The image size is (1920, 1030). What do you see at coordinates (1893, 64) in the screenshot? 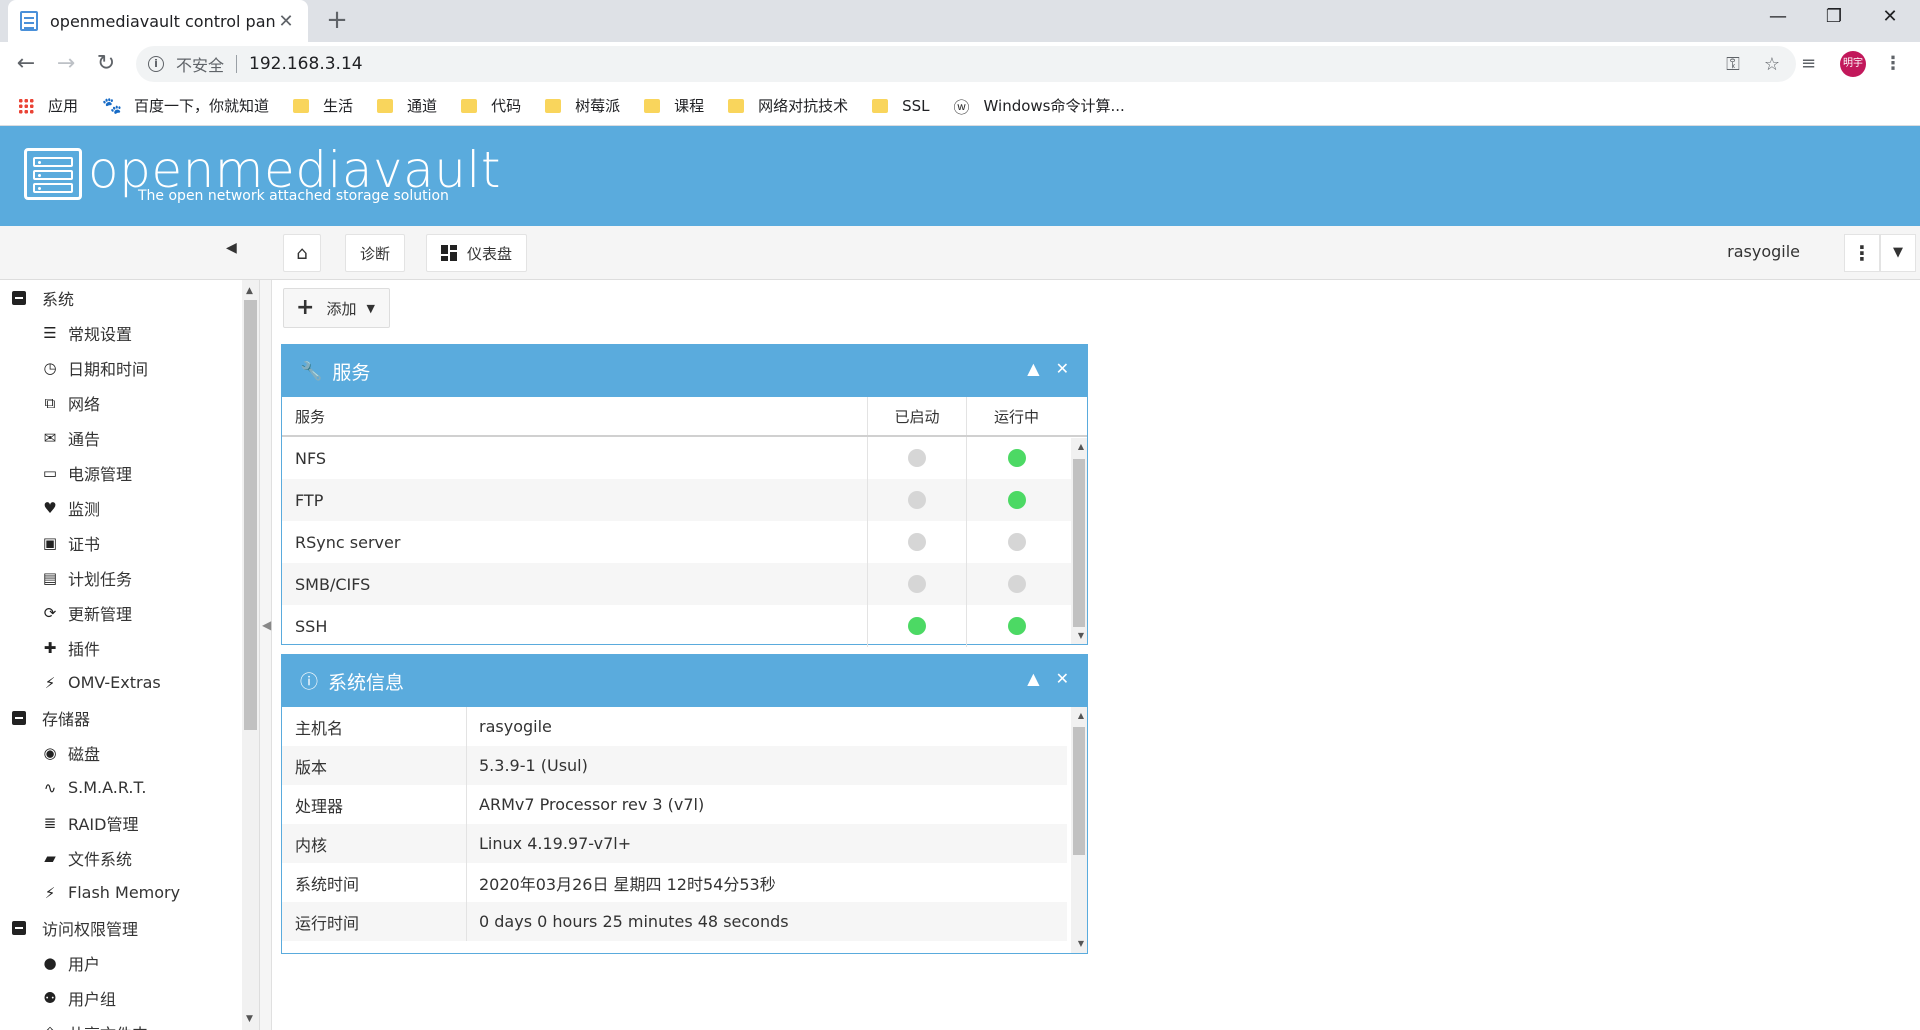
I see `browser-menu-icon: ⋮` at bounding box center [1893, 64].